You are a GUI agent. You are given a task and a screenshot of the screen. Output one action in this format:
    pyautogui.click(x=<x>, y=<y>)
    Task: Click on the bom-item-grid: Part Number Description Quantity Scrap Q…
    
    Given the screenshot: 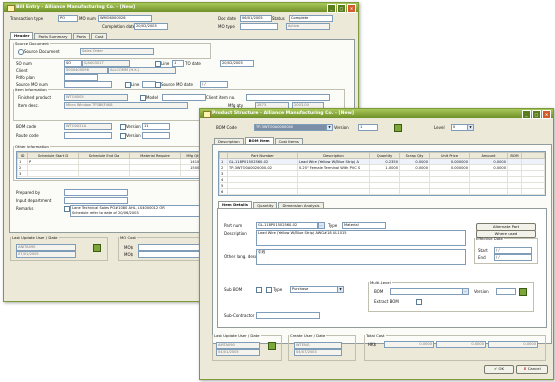 What is the action you would take?
    pyautogui.click(x=382, y=173)
    